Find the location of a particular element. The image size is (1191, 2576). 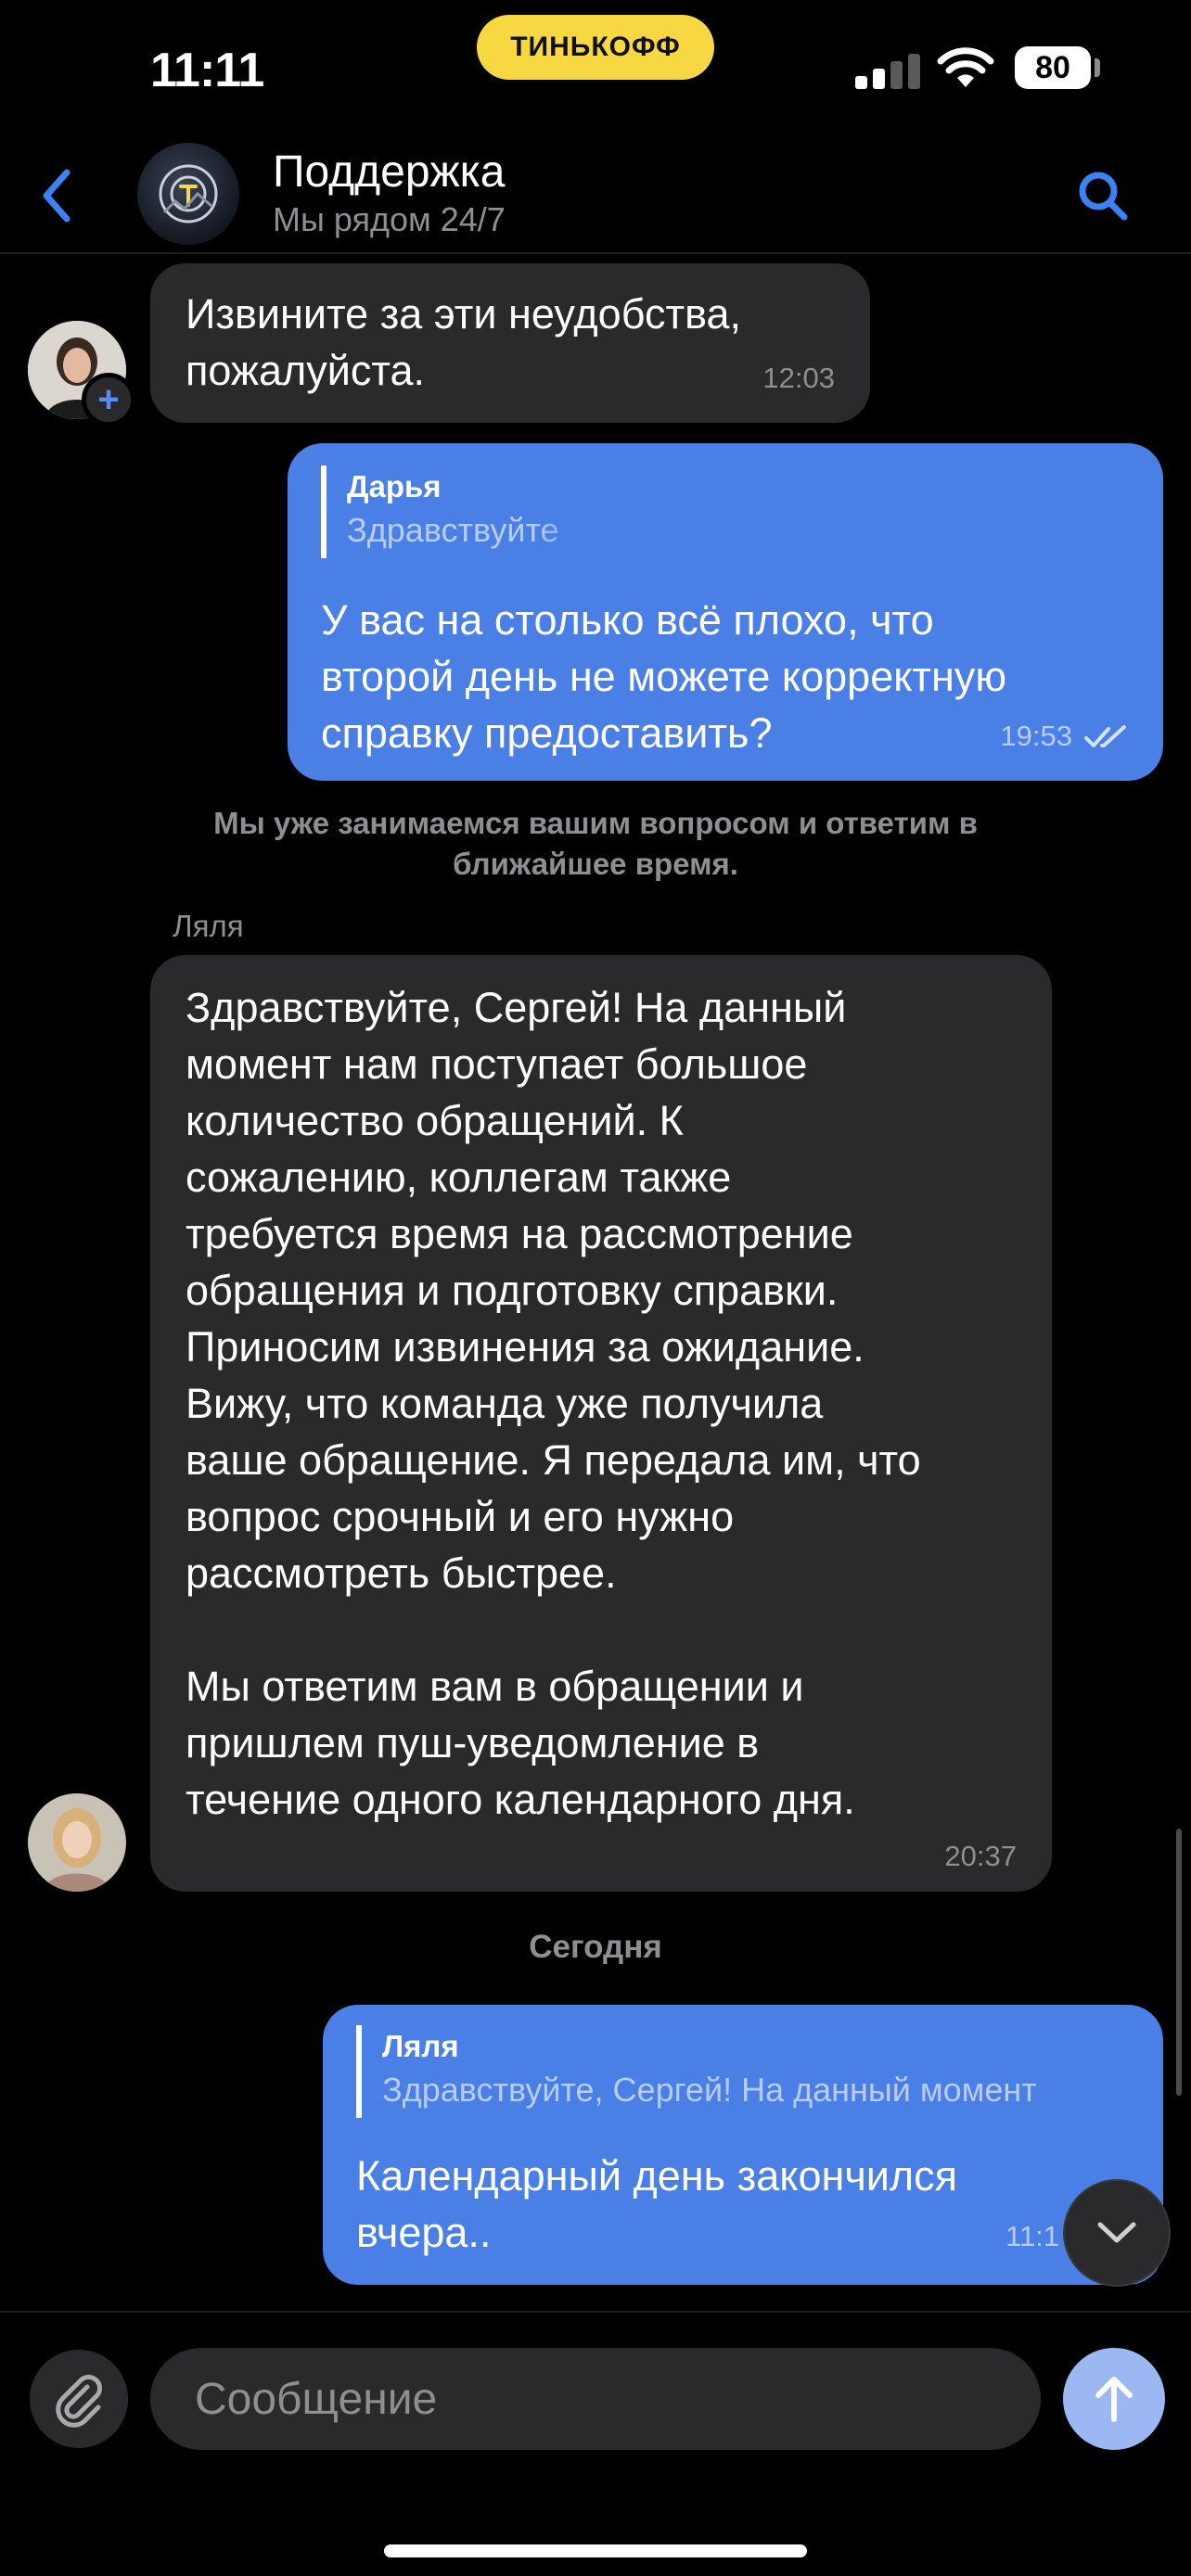

message-line: Здравствуйте, Сергей! На данный is located at coordinates (516, 1008).